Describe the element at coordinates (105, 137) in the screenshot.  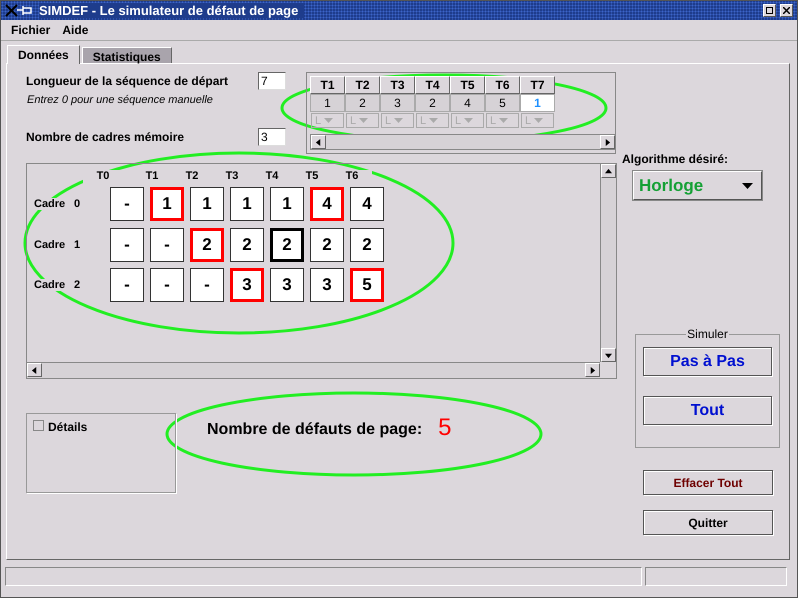
I see `field-label: Nombre de cadres mémoire` at that location.